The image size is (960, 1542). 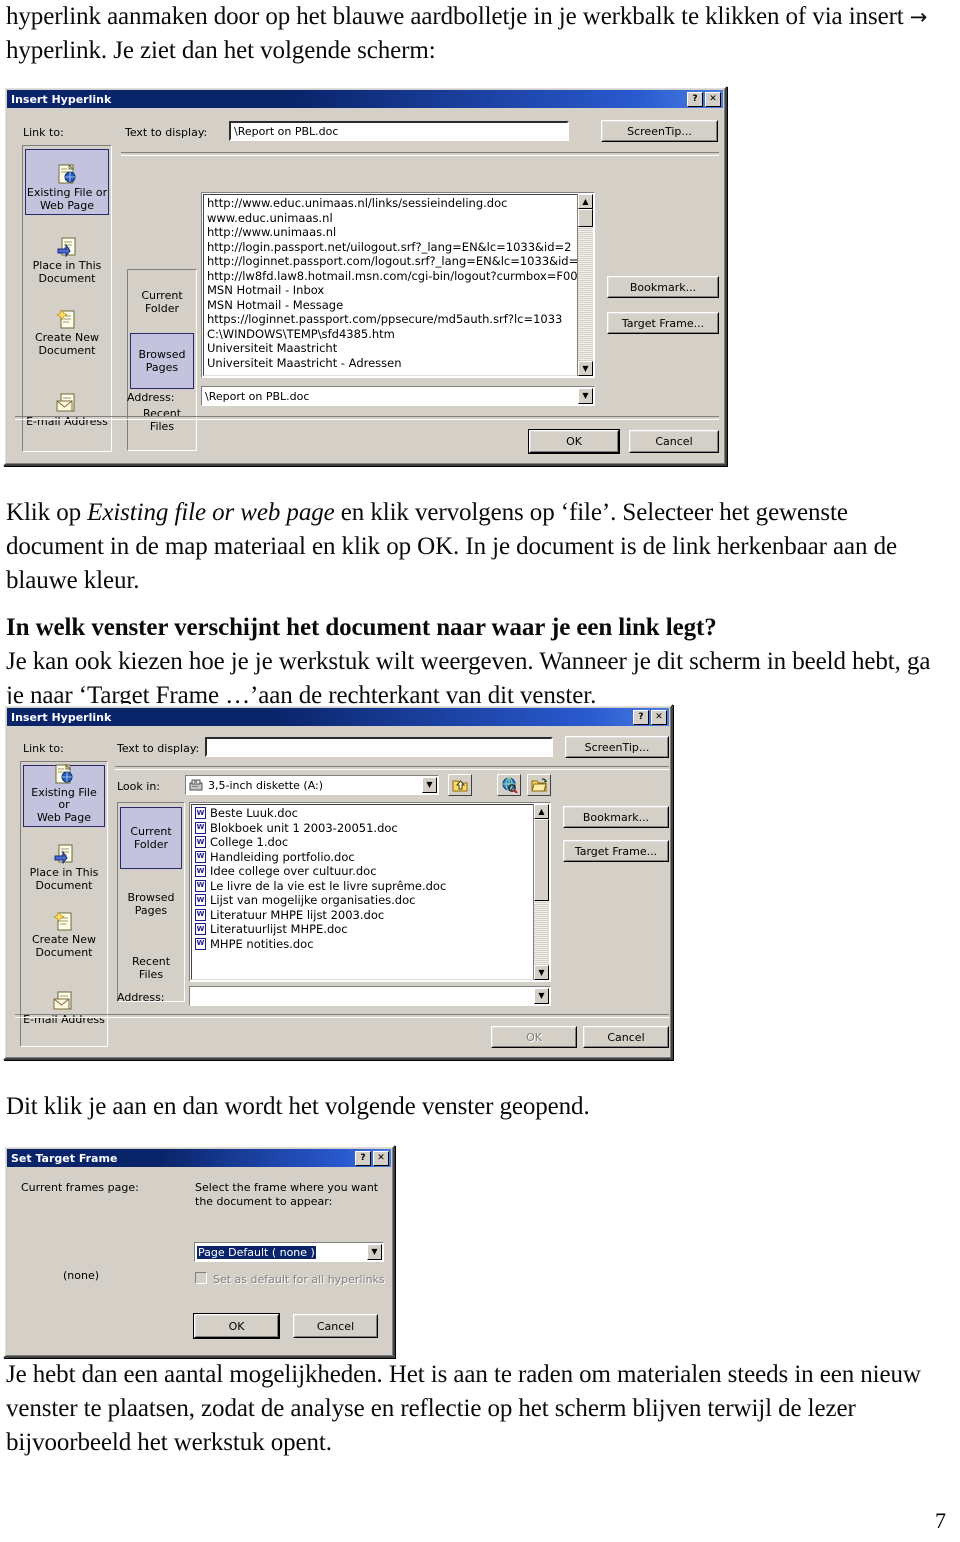 What do you see at coordinates (43, 132) in the screenshot?
I see `dialog1-link-to-label: Link to:` at bounding box center [43, 132].